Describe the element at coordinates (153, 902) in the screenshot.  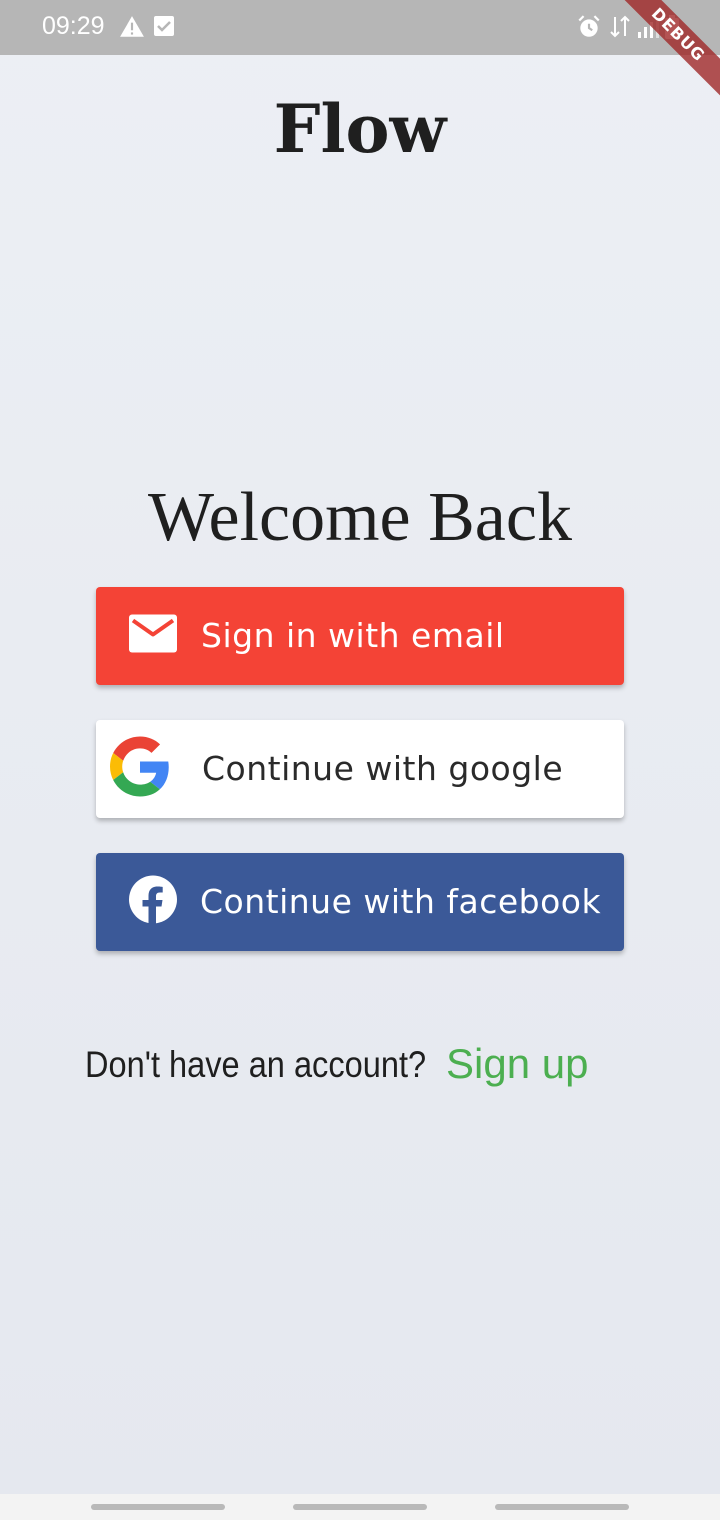
I see `facebook-logo-icon` at that location.